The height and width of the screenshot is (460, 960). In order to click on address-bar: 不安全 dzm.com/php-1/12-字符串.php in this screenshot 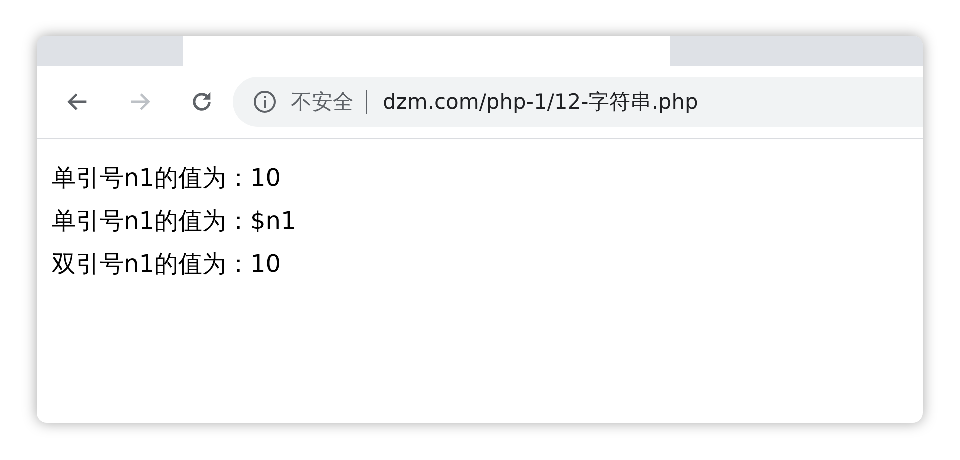, I will do `click(578, 102)`.